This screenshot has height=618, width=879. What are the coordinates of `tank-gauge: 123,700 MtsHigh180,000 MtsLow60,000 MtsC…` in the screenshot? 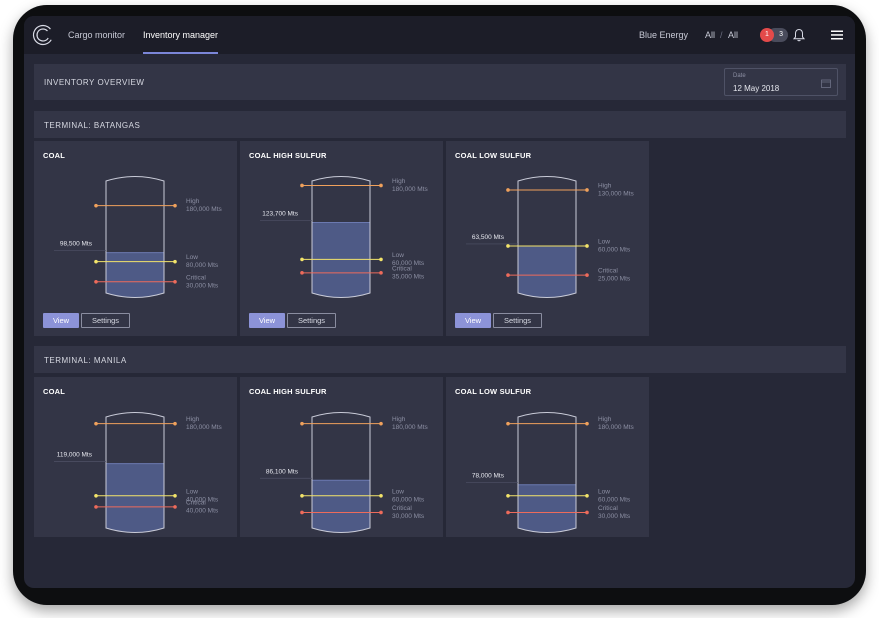 It's located at (344, 237).